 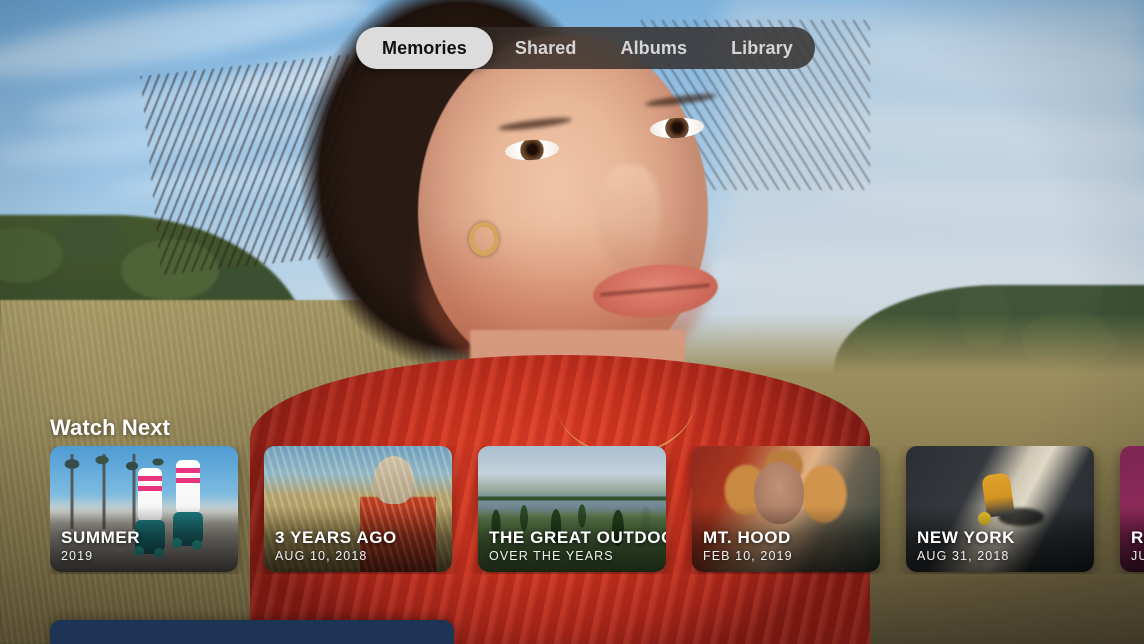 I want to click on memory-card-title: 3 YEARS AGO, so click(x=336, y=538).